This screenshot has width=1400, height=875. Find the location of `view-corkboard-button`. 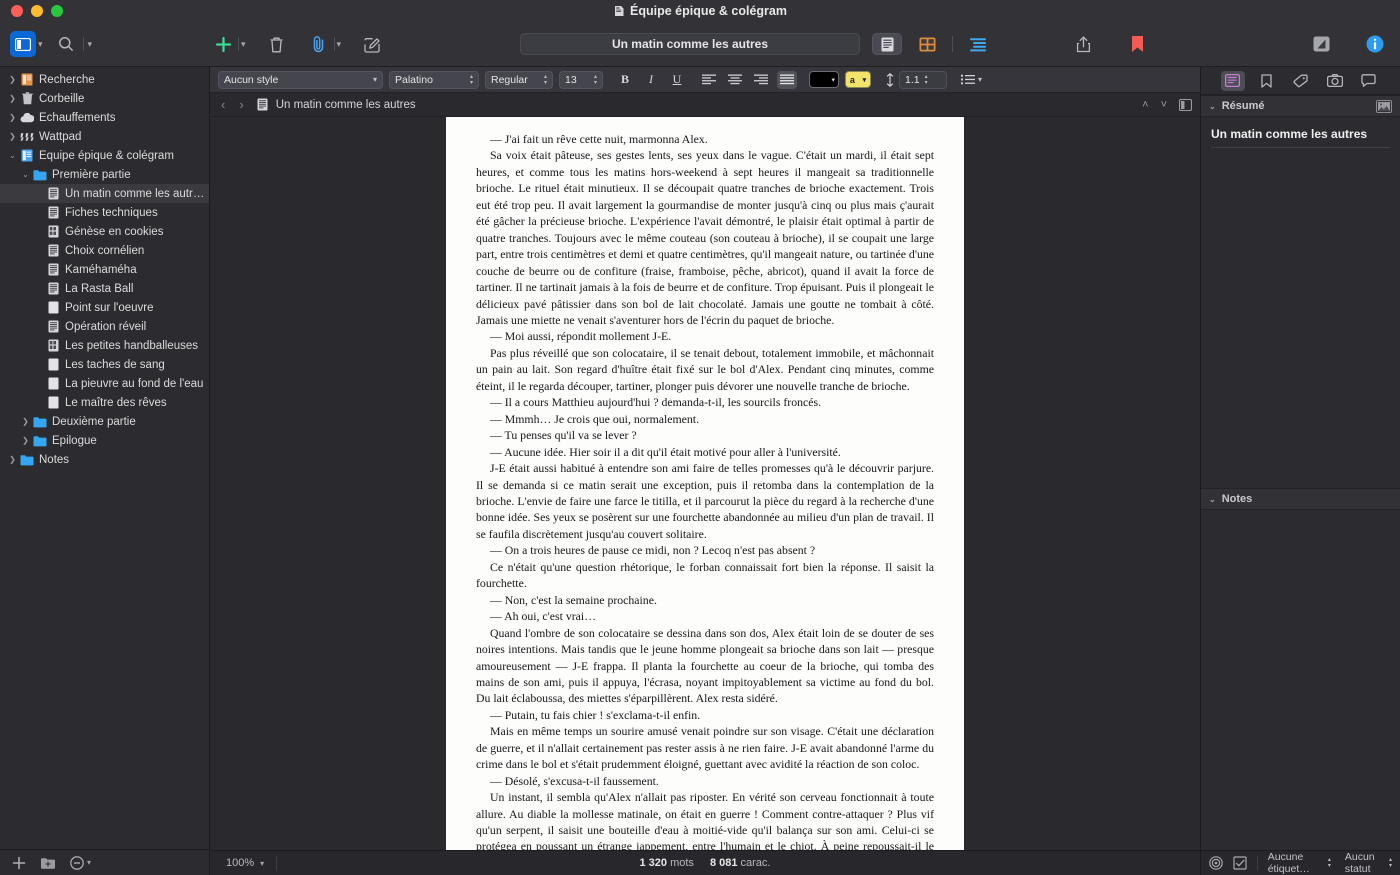

view-corkboard-button is located at coordinates (927, 44).